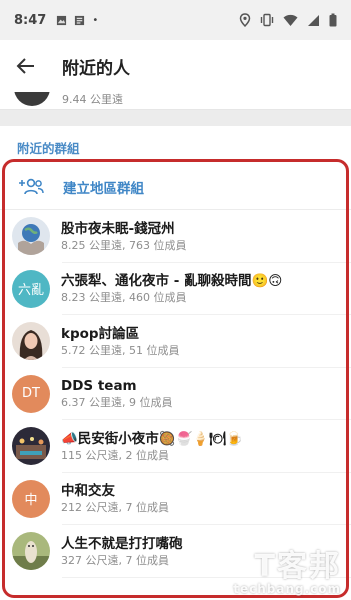 Image resolution: width=351 pixels, height=600 pixels. What do you see at coordinates (124, 298) in the screenshot?
I see `group-meta: 8.23 公里遠, 460 位成員` at bounding box center [124, 298].